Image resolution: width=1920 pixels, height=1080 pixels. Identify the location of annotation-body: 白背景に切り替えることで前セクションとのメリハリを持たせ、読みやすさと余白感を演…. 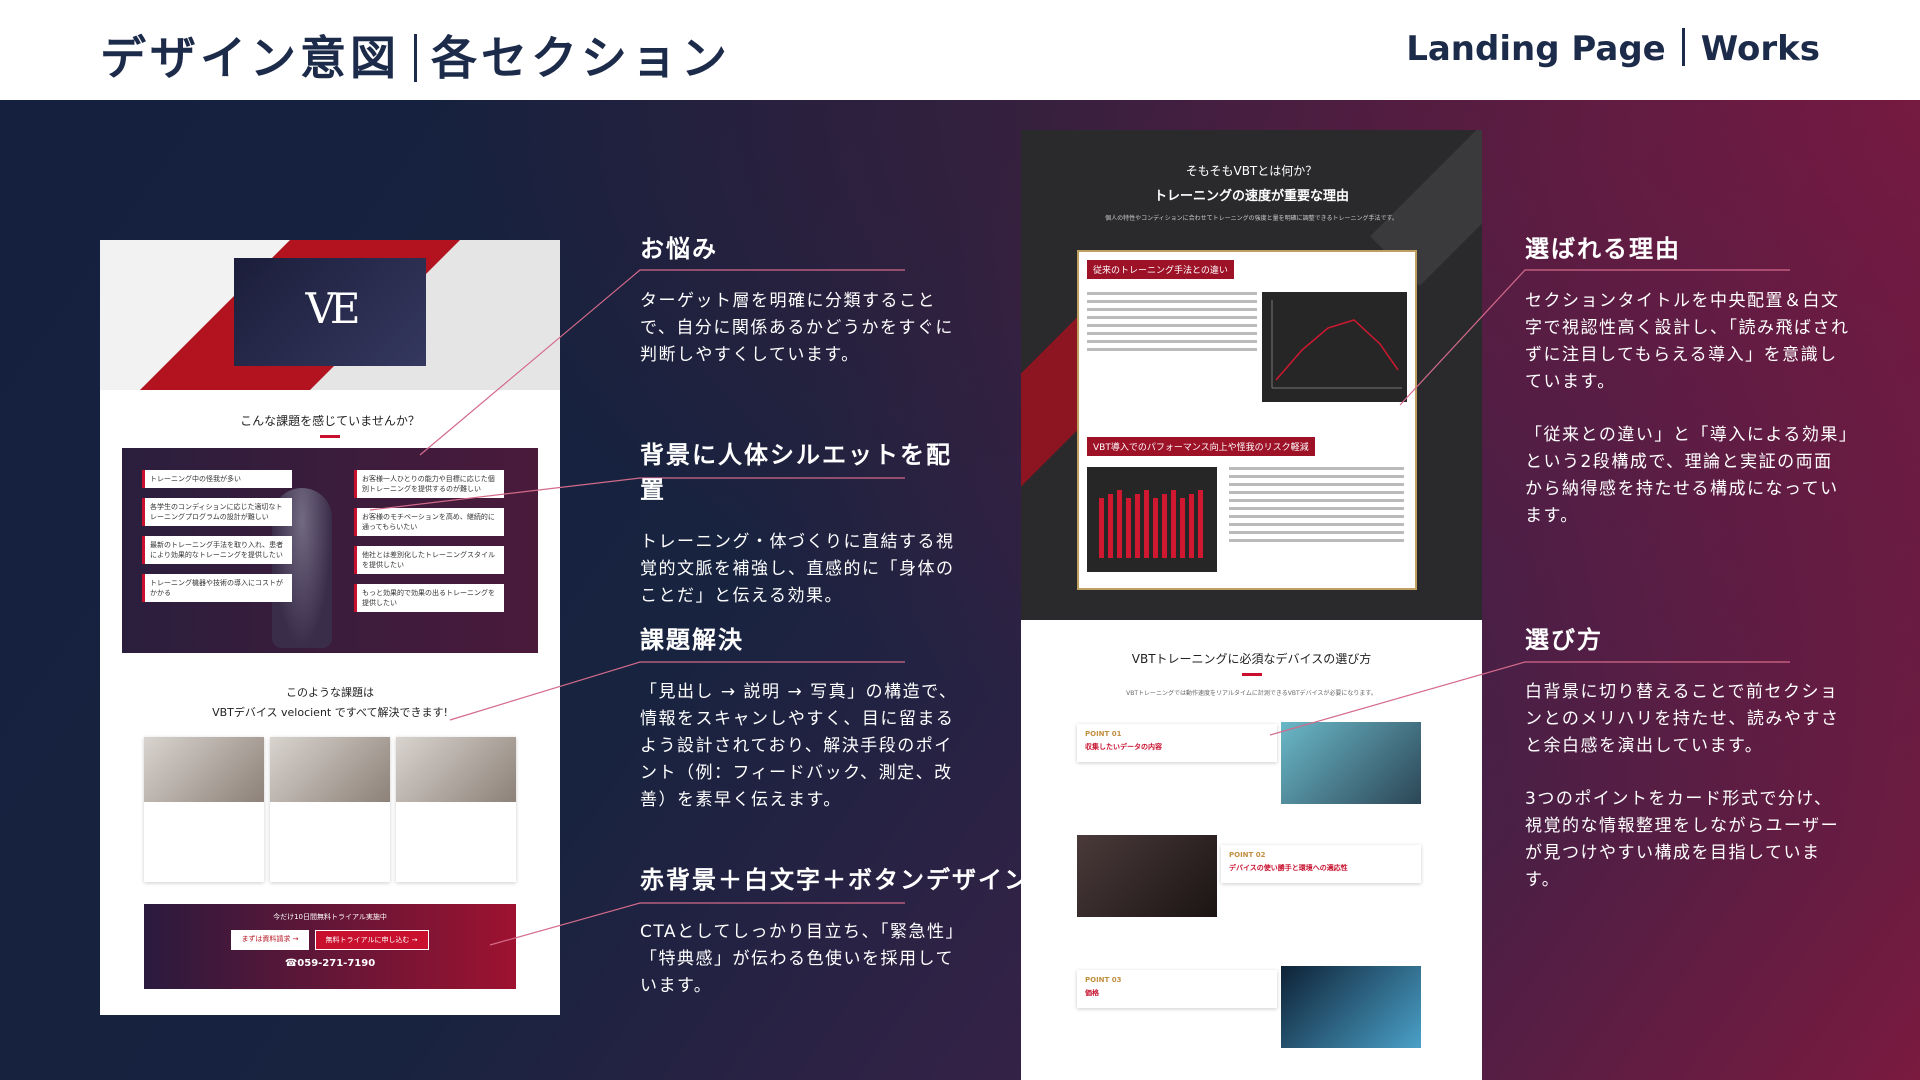
(1682, 719).